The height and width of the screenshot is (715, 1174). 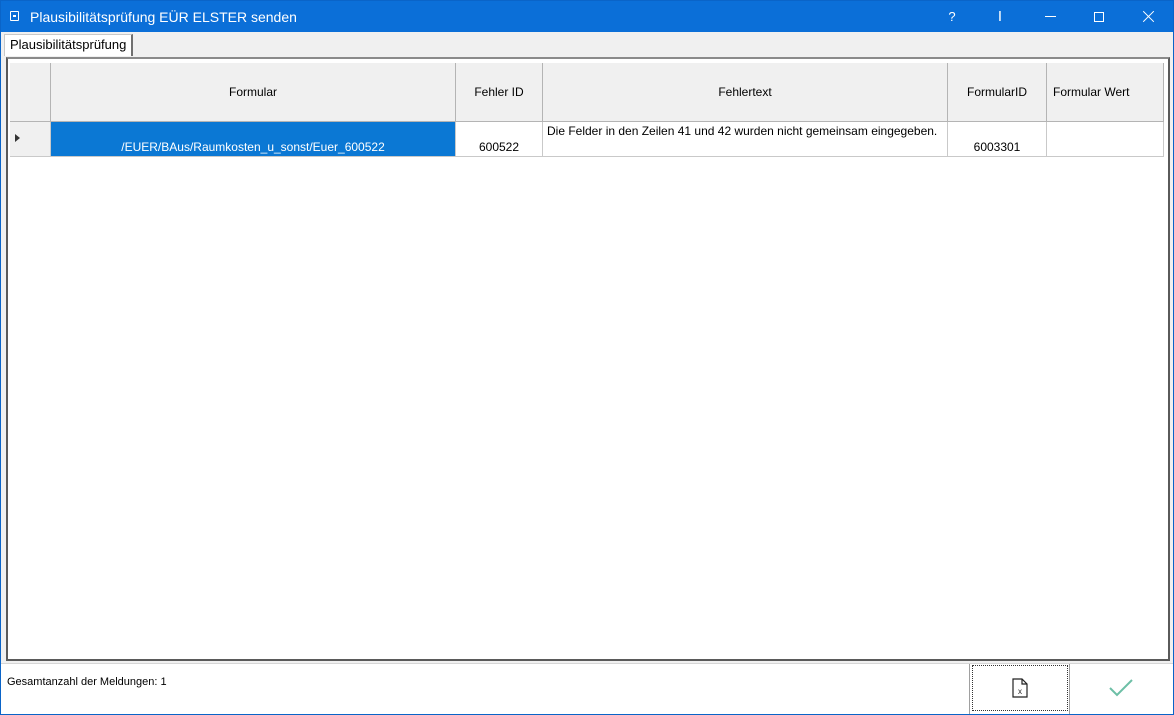 I want to click on checkmark-icon, so click(x=1121, y=688).